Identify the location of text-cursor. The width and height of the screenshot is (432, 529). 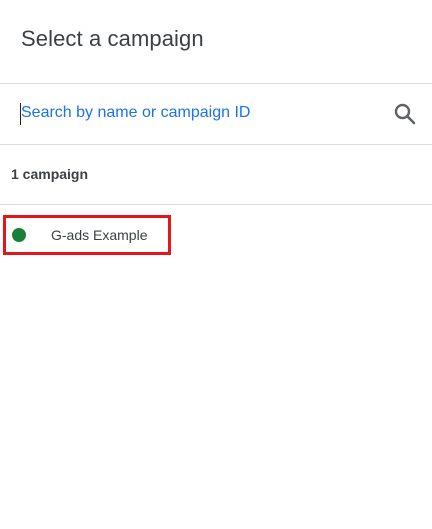
(20, 114).